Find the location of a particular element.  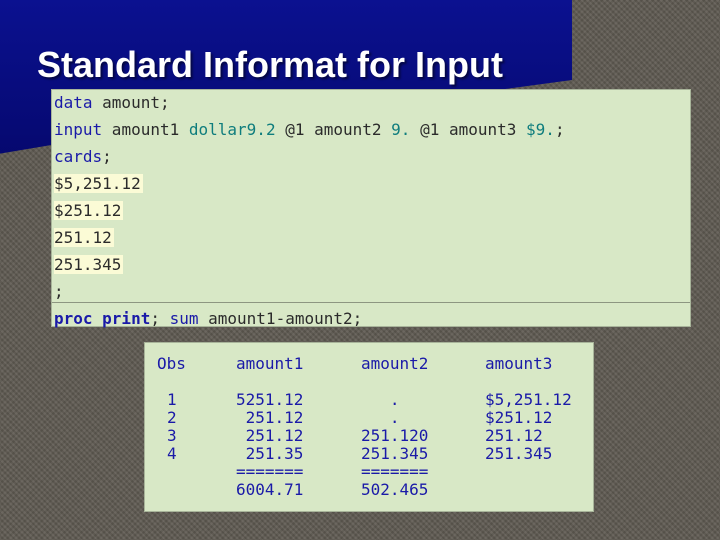

code-line-cards: cards; is located at coordinates (83, 157).